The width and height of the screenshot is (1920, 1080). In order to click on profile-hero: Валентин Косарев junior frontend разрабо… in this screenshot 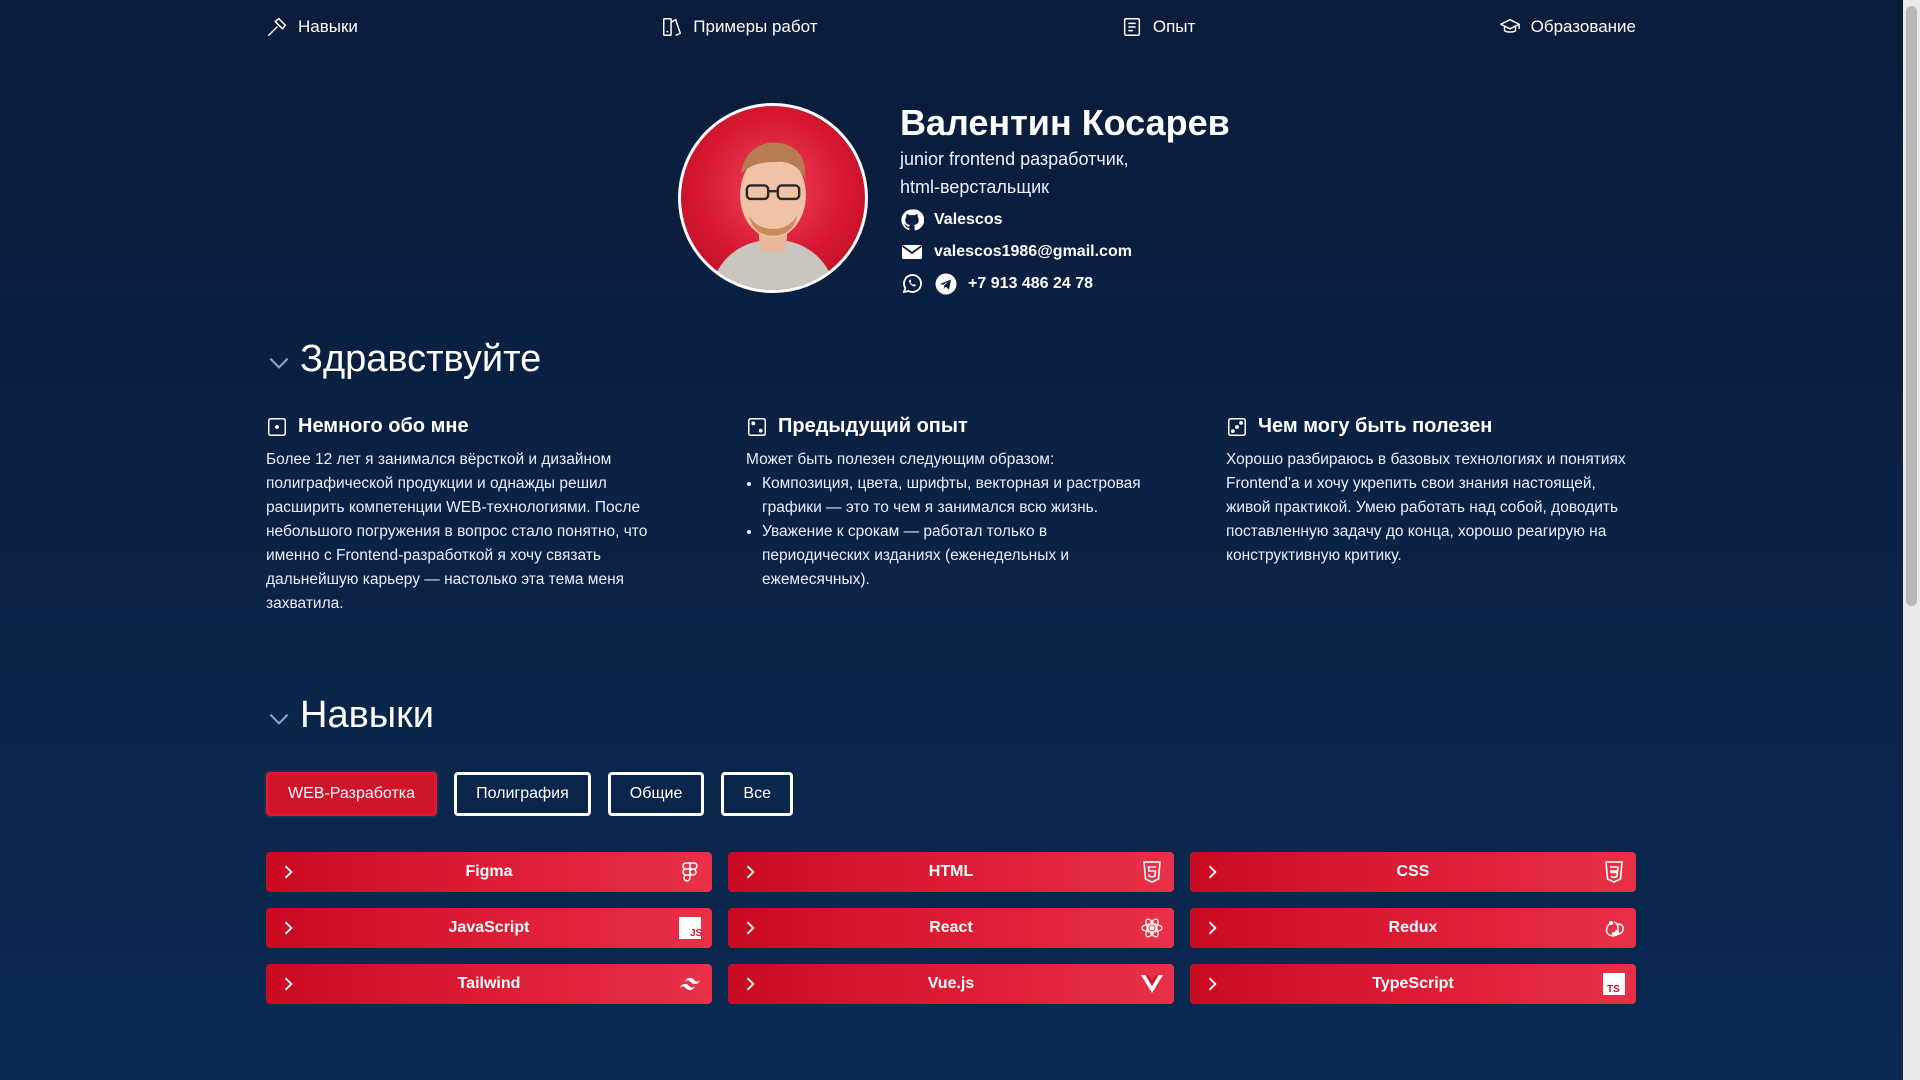, I will do `click(998, 203)`.